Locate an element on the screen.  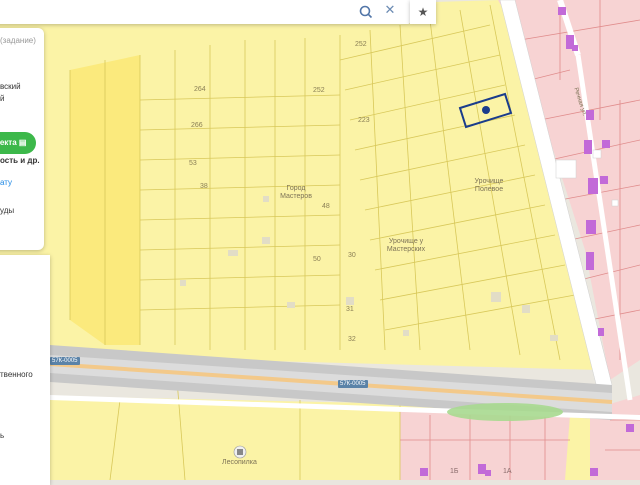
plot-number: 30 is located at coordinates (352, 255).